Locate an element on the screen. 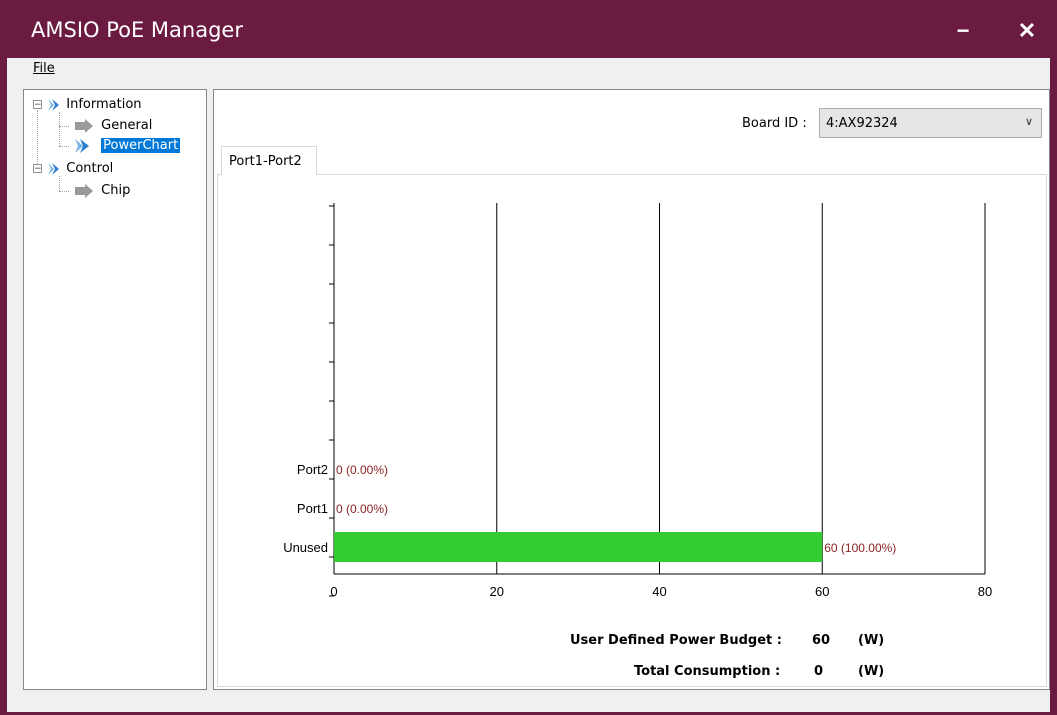 The width and height of the screenshot is (1057, 715). tree-node-general: General is located at coordinates (111, 125).